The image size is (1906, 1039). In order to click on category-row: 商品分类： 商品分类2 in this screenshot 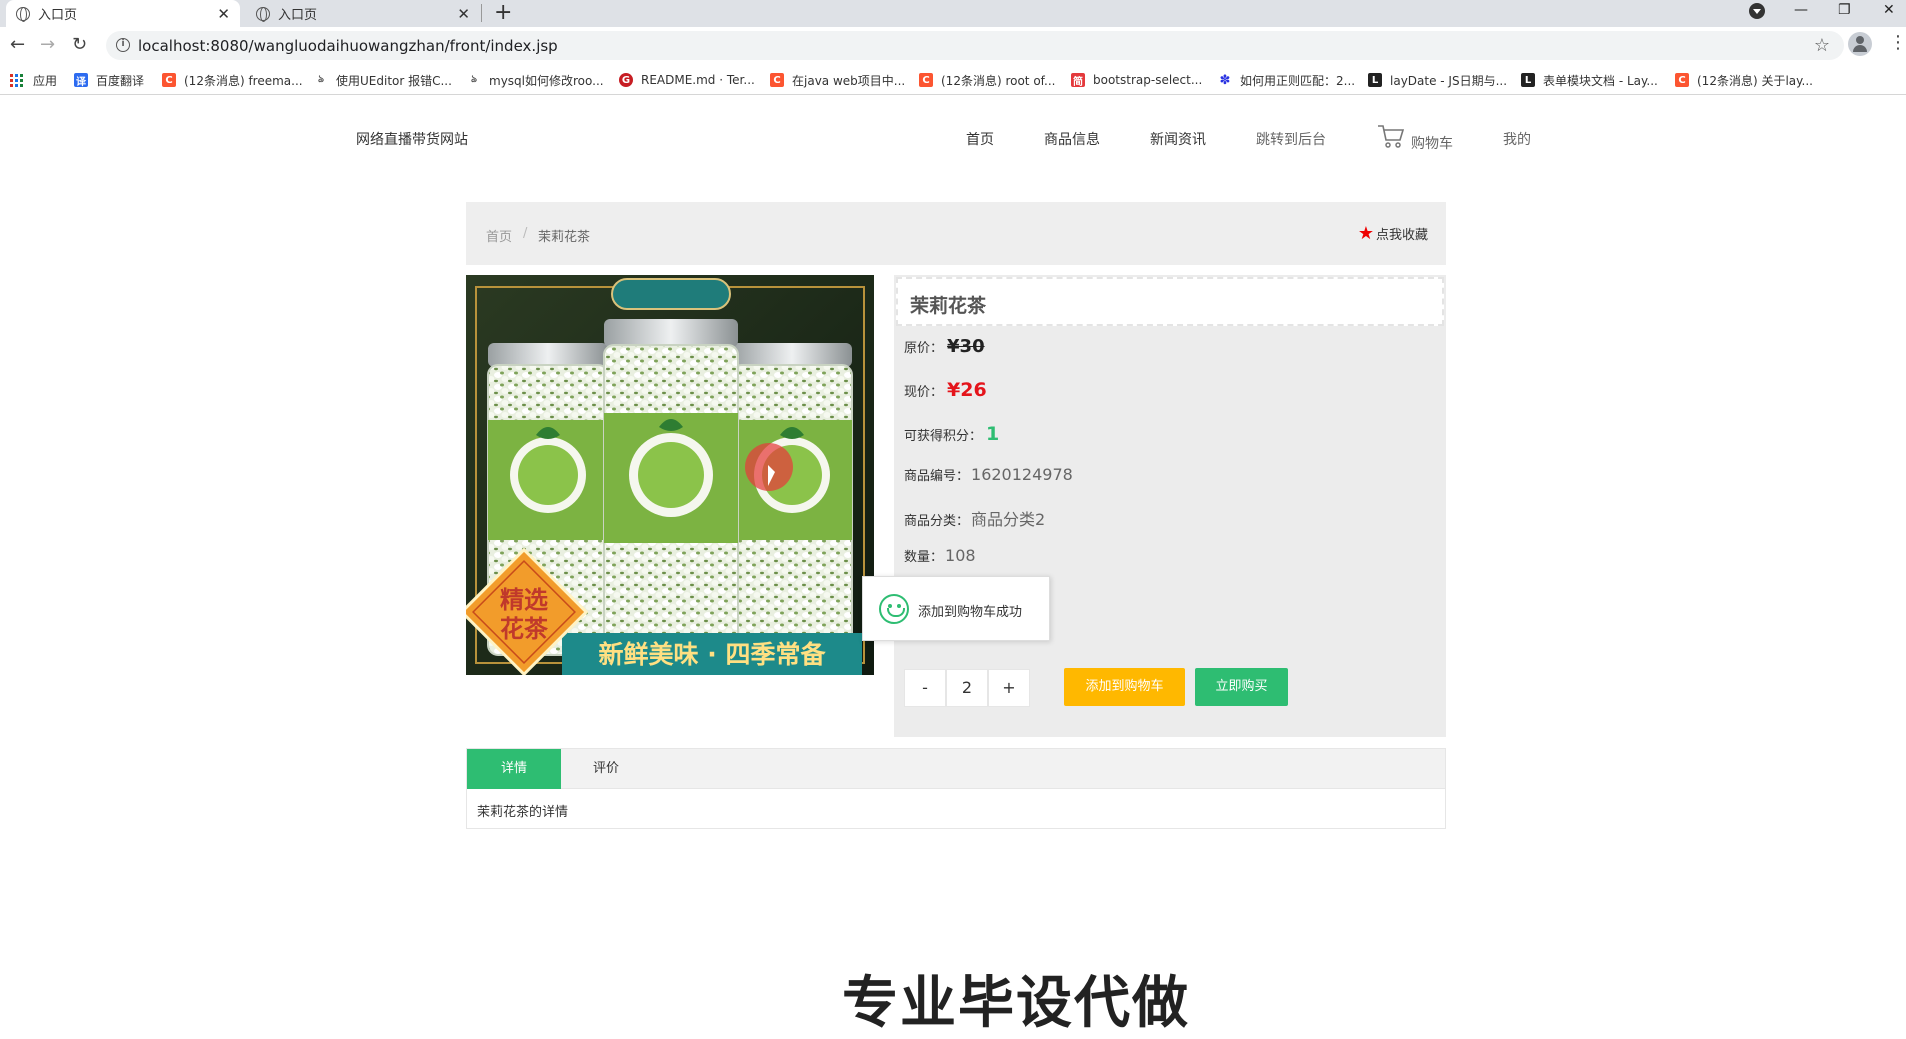, I will do `click(974, 518)`.